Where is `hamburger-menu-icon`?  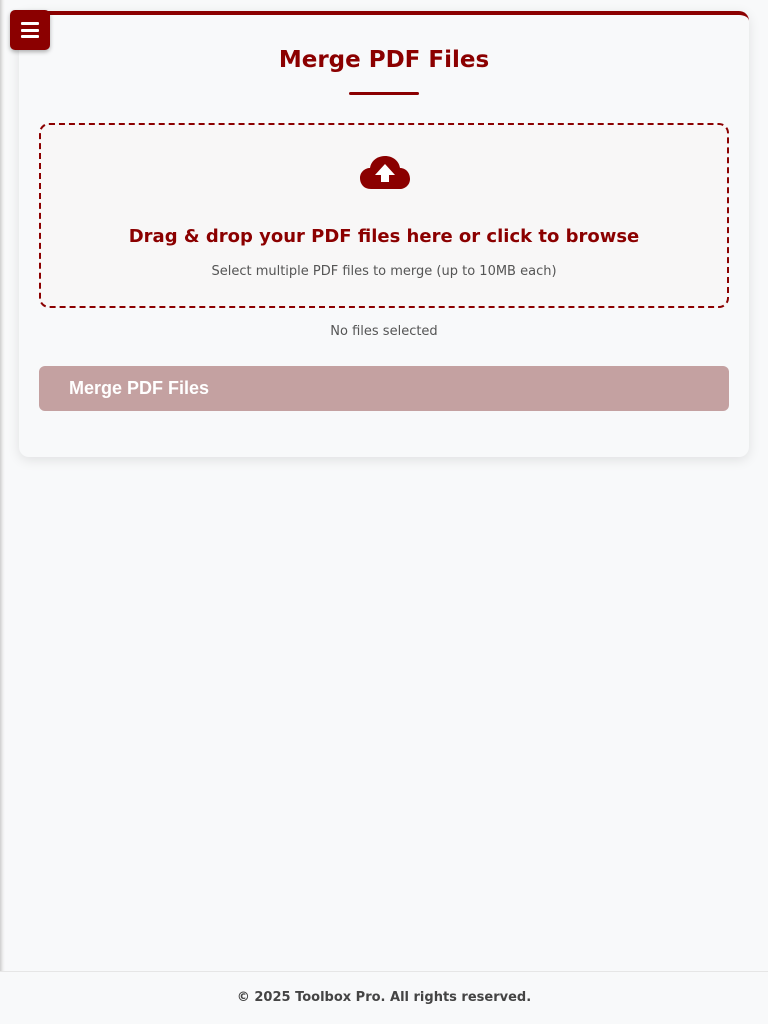 hamburger-menu-icon is located at coordinates (30, 30).